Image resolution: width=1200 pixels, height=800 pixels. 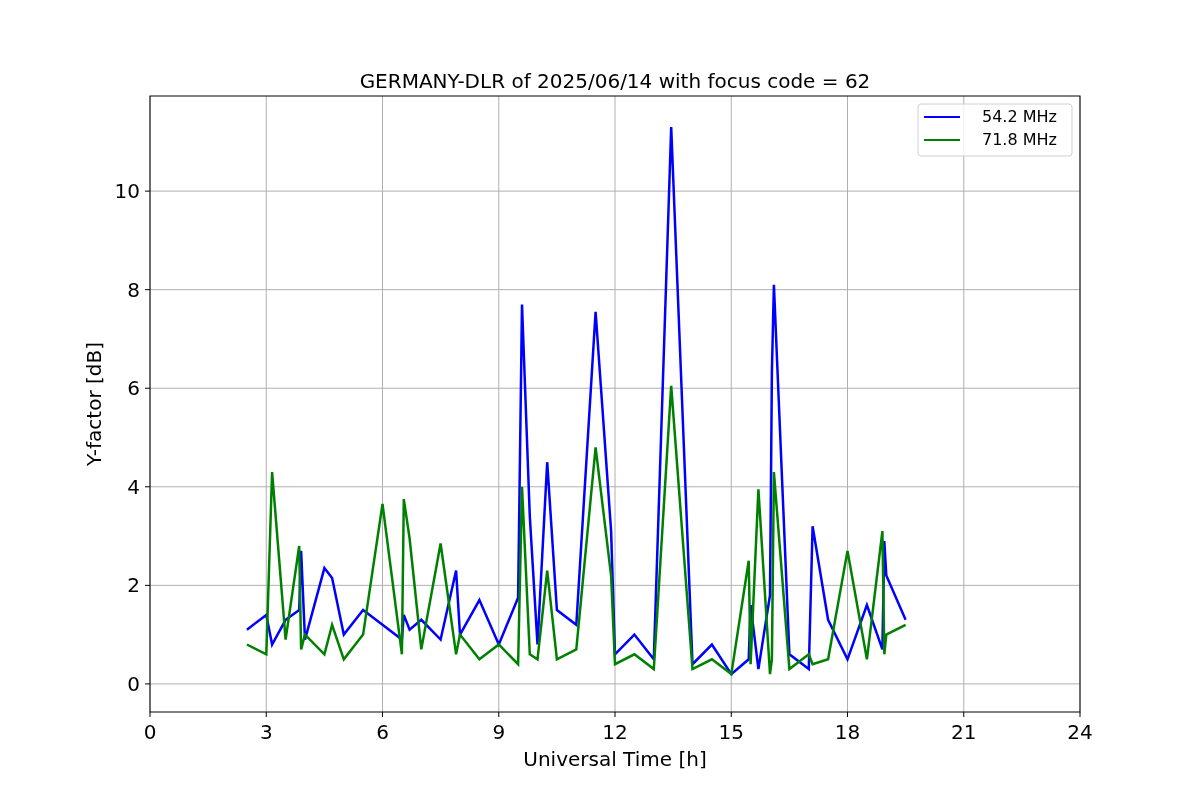 What do you see at coordinates (499, 732) in the screenshot?
I see `x-tick-label: 9` at bounding box center [499, 732].